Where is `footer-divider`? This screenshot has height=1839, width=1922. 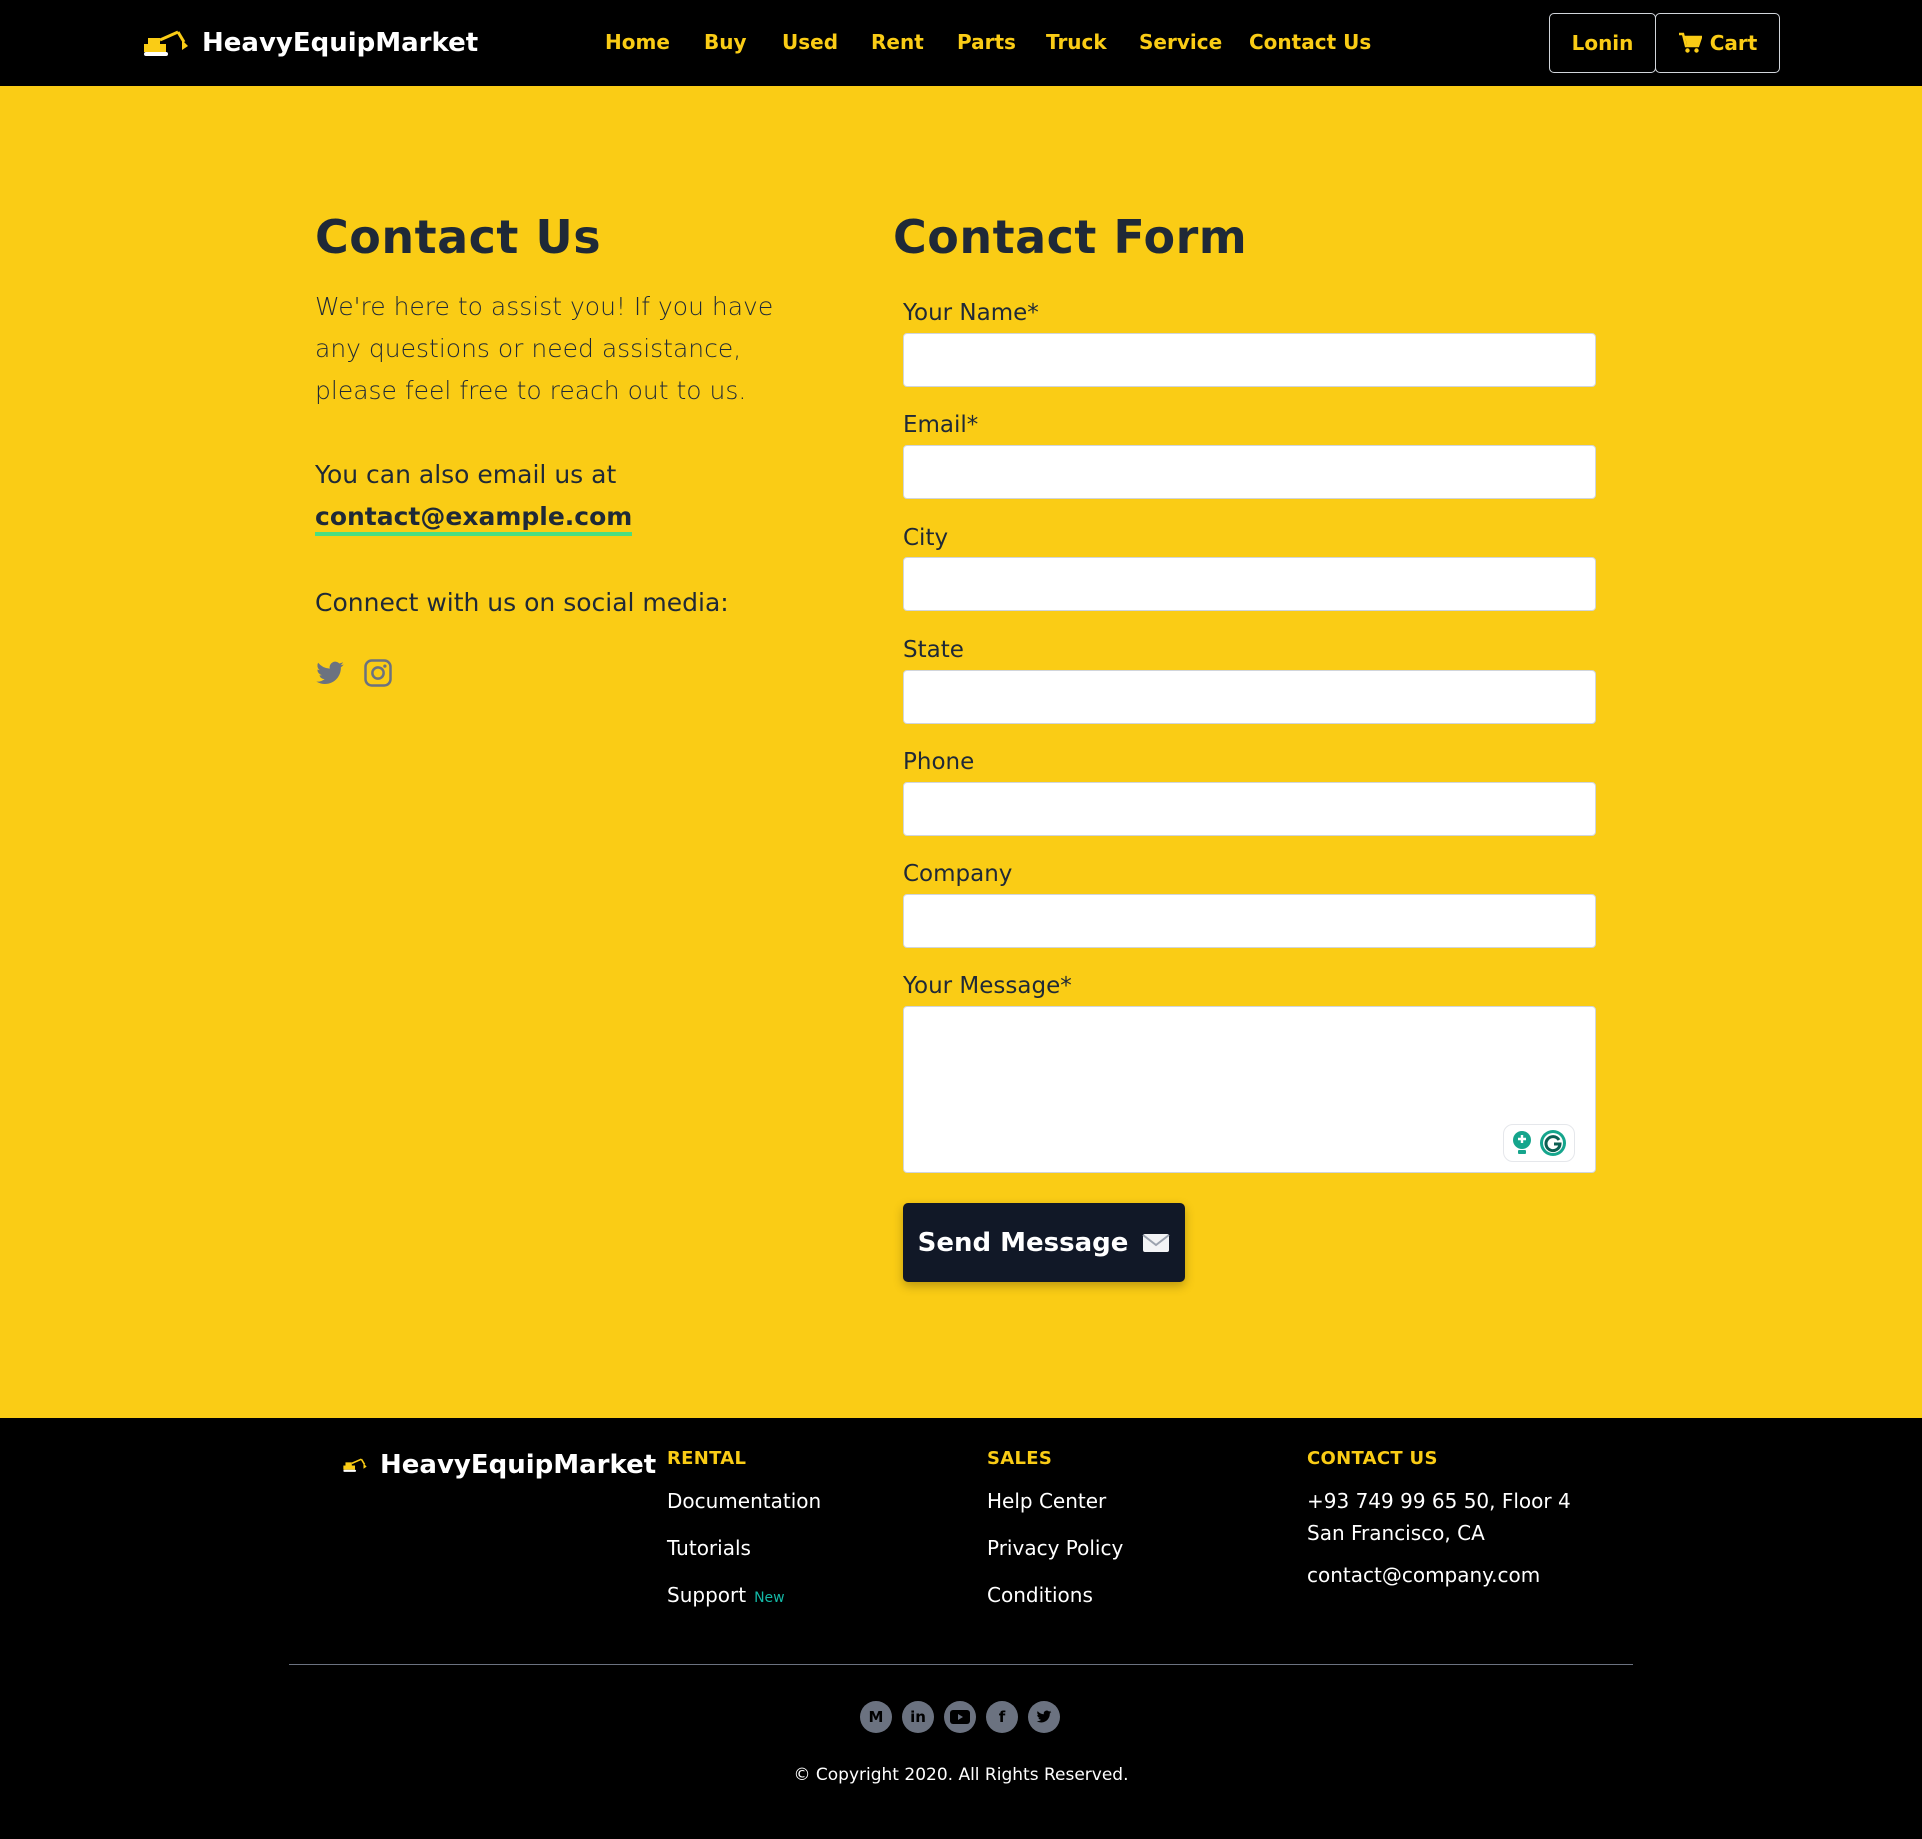
footer-divider is located at coordinates (961, 1664).